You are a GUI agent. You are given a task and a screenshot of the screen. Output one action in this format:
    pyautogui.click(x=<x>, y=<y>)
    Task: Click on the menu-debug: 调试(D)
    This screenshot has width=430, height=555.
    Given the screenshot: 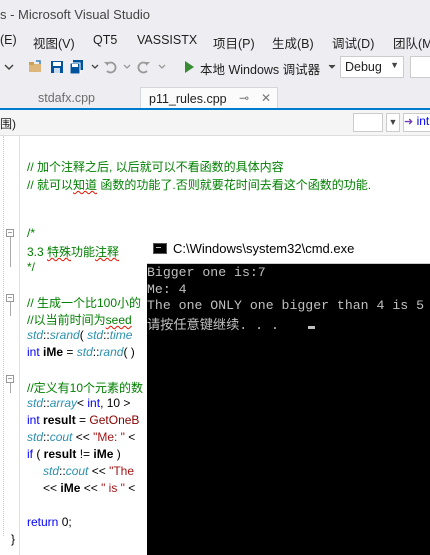 What is the action you would take?
    pyautogui.click(x=353, y=42)
    